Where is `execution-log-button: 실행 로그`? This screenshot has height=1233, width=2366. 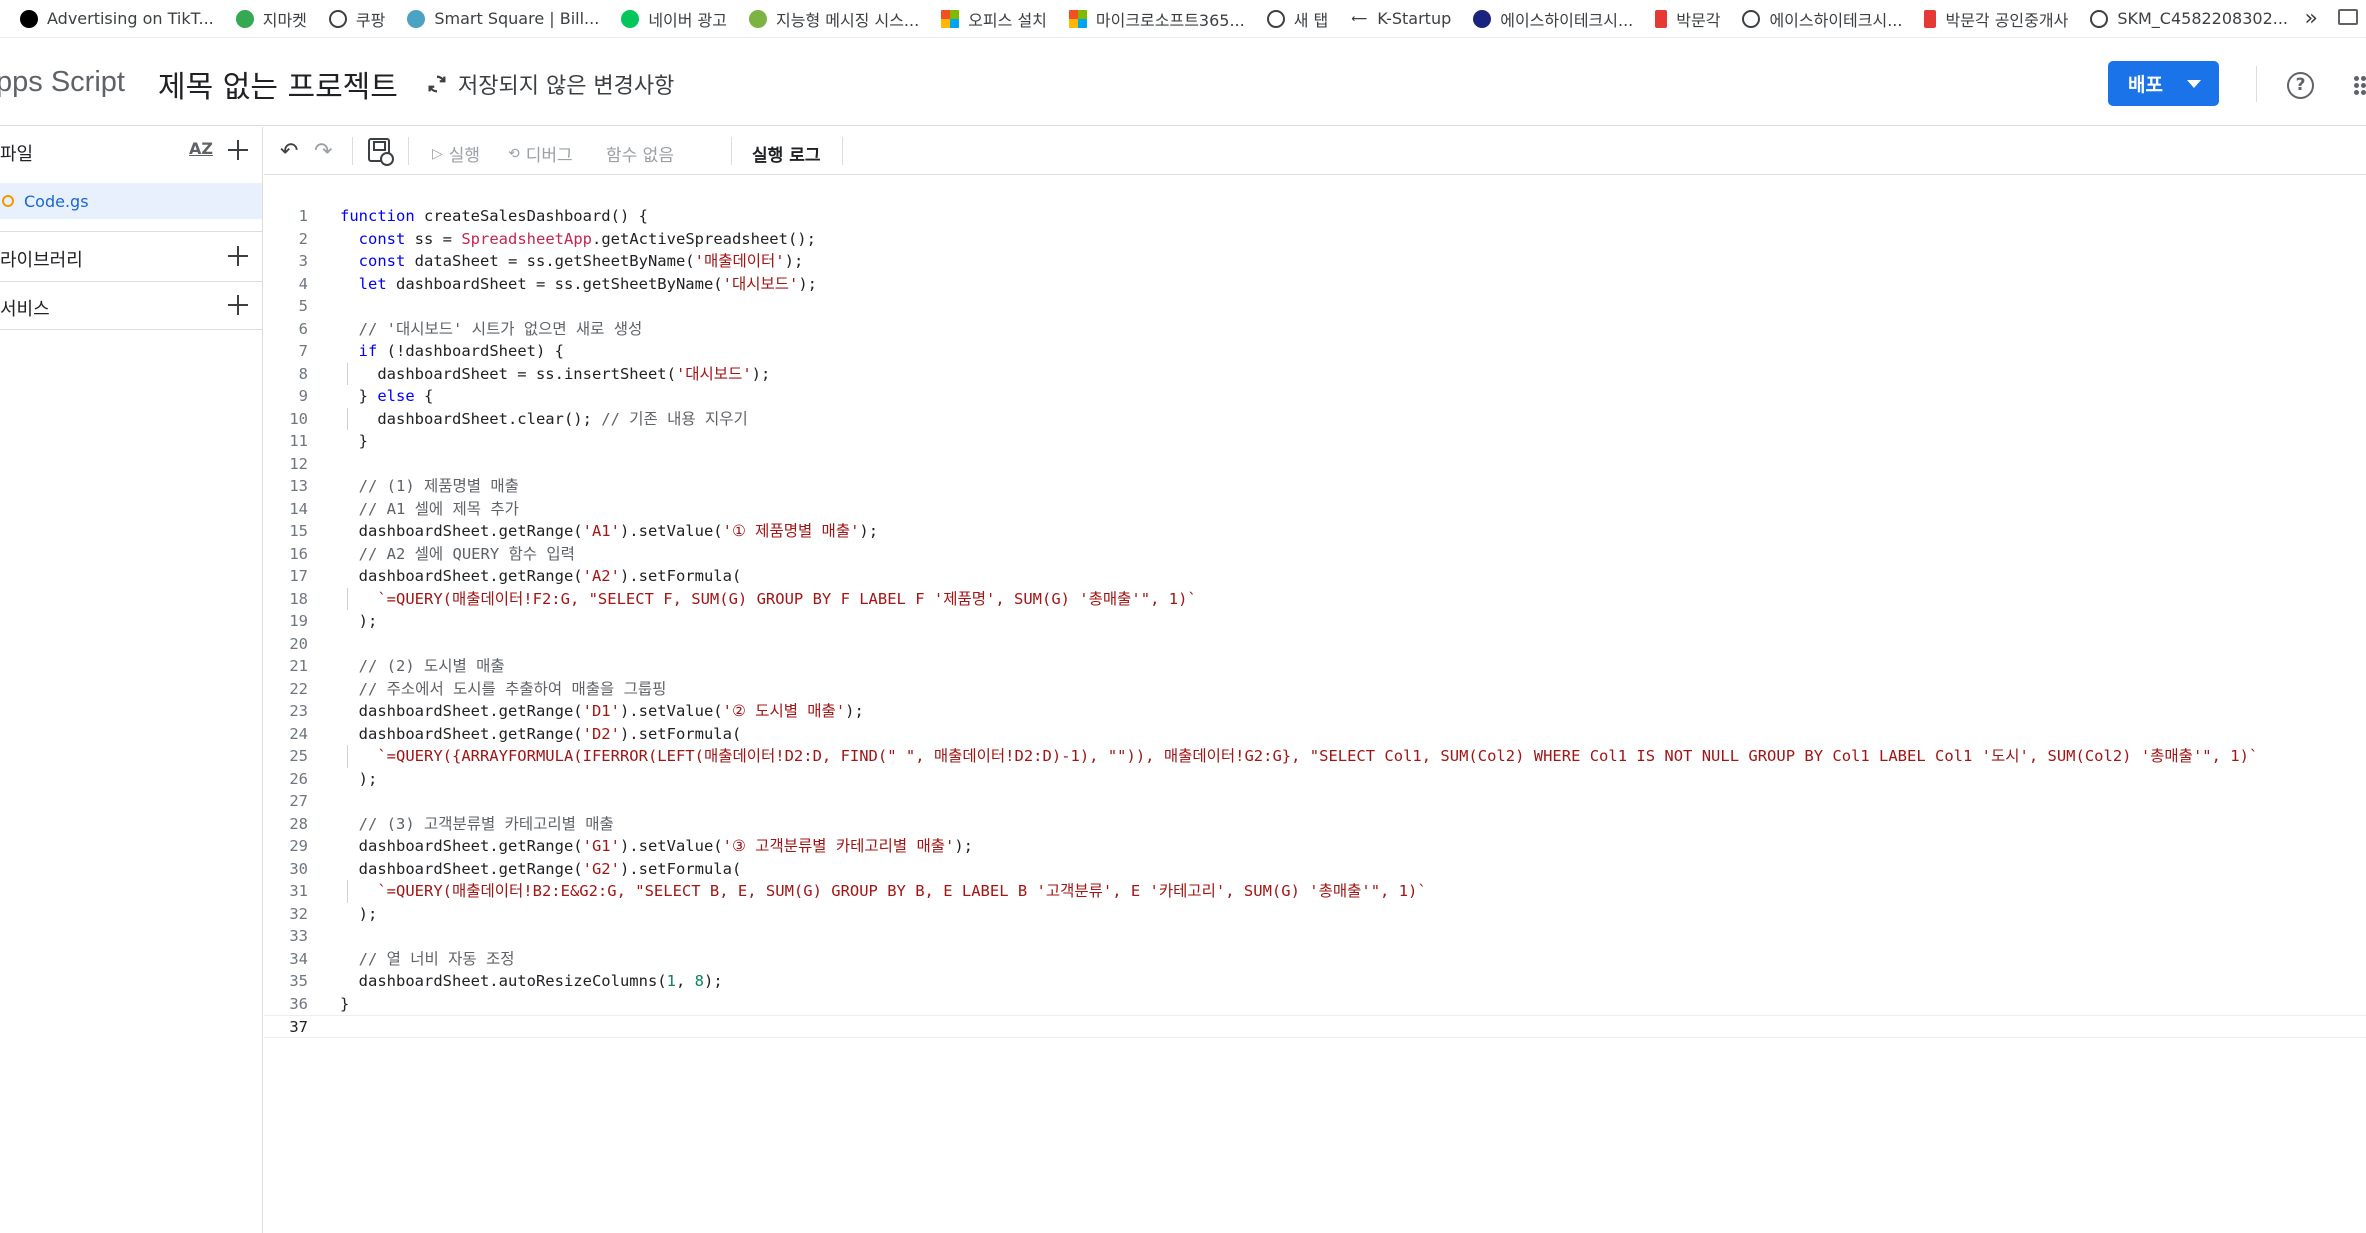
execution-log-button: 실행 로그 is located at coordinates (786, 153).